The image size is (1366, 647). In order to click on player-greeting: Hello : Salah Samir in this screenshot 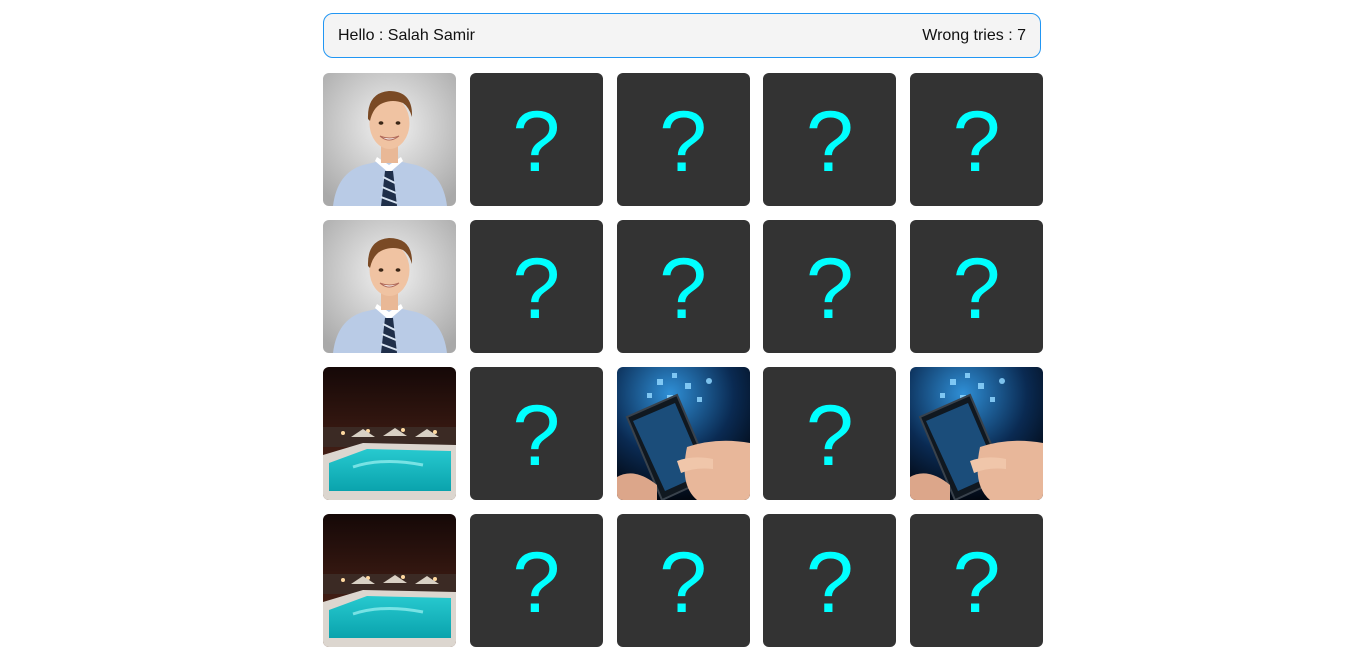, I will do `click(406, 35)`.